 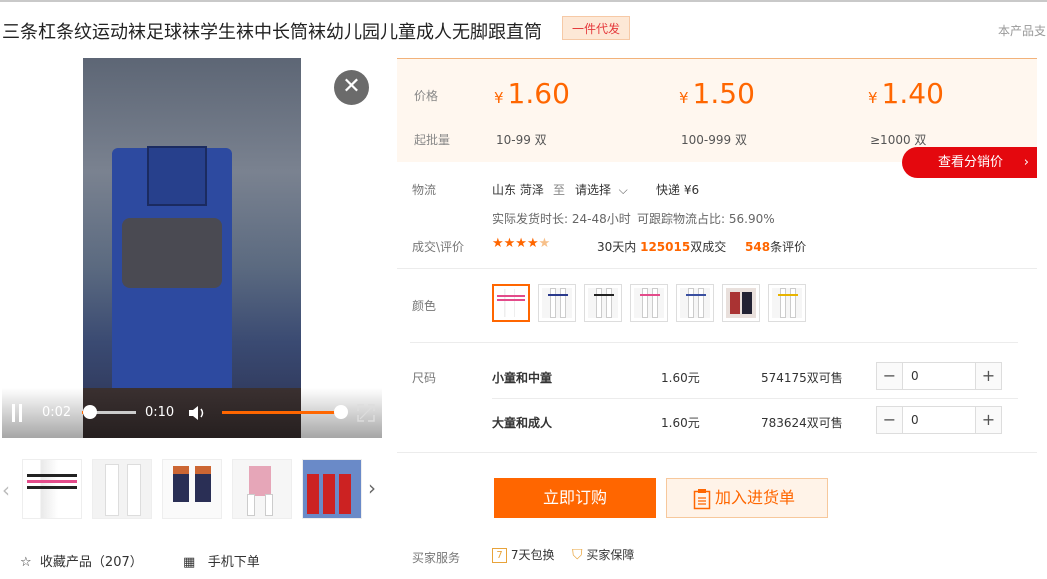 I want to click on tier-qty-3: ≥1000 双, so click(x=898, y=140).